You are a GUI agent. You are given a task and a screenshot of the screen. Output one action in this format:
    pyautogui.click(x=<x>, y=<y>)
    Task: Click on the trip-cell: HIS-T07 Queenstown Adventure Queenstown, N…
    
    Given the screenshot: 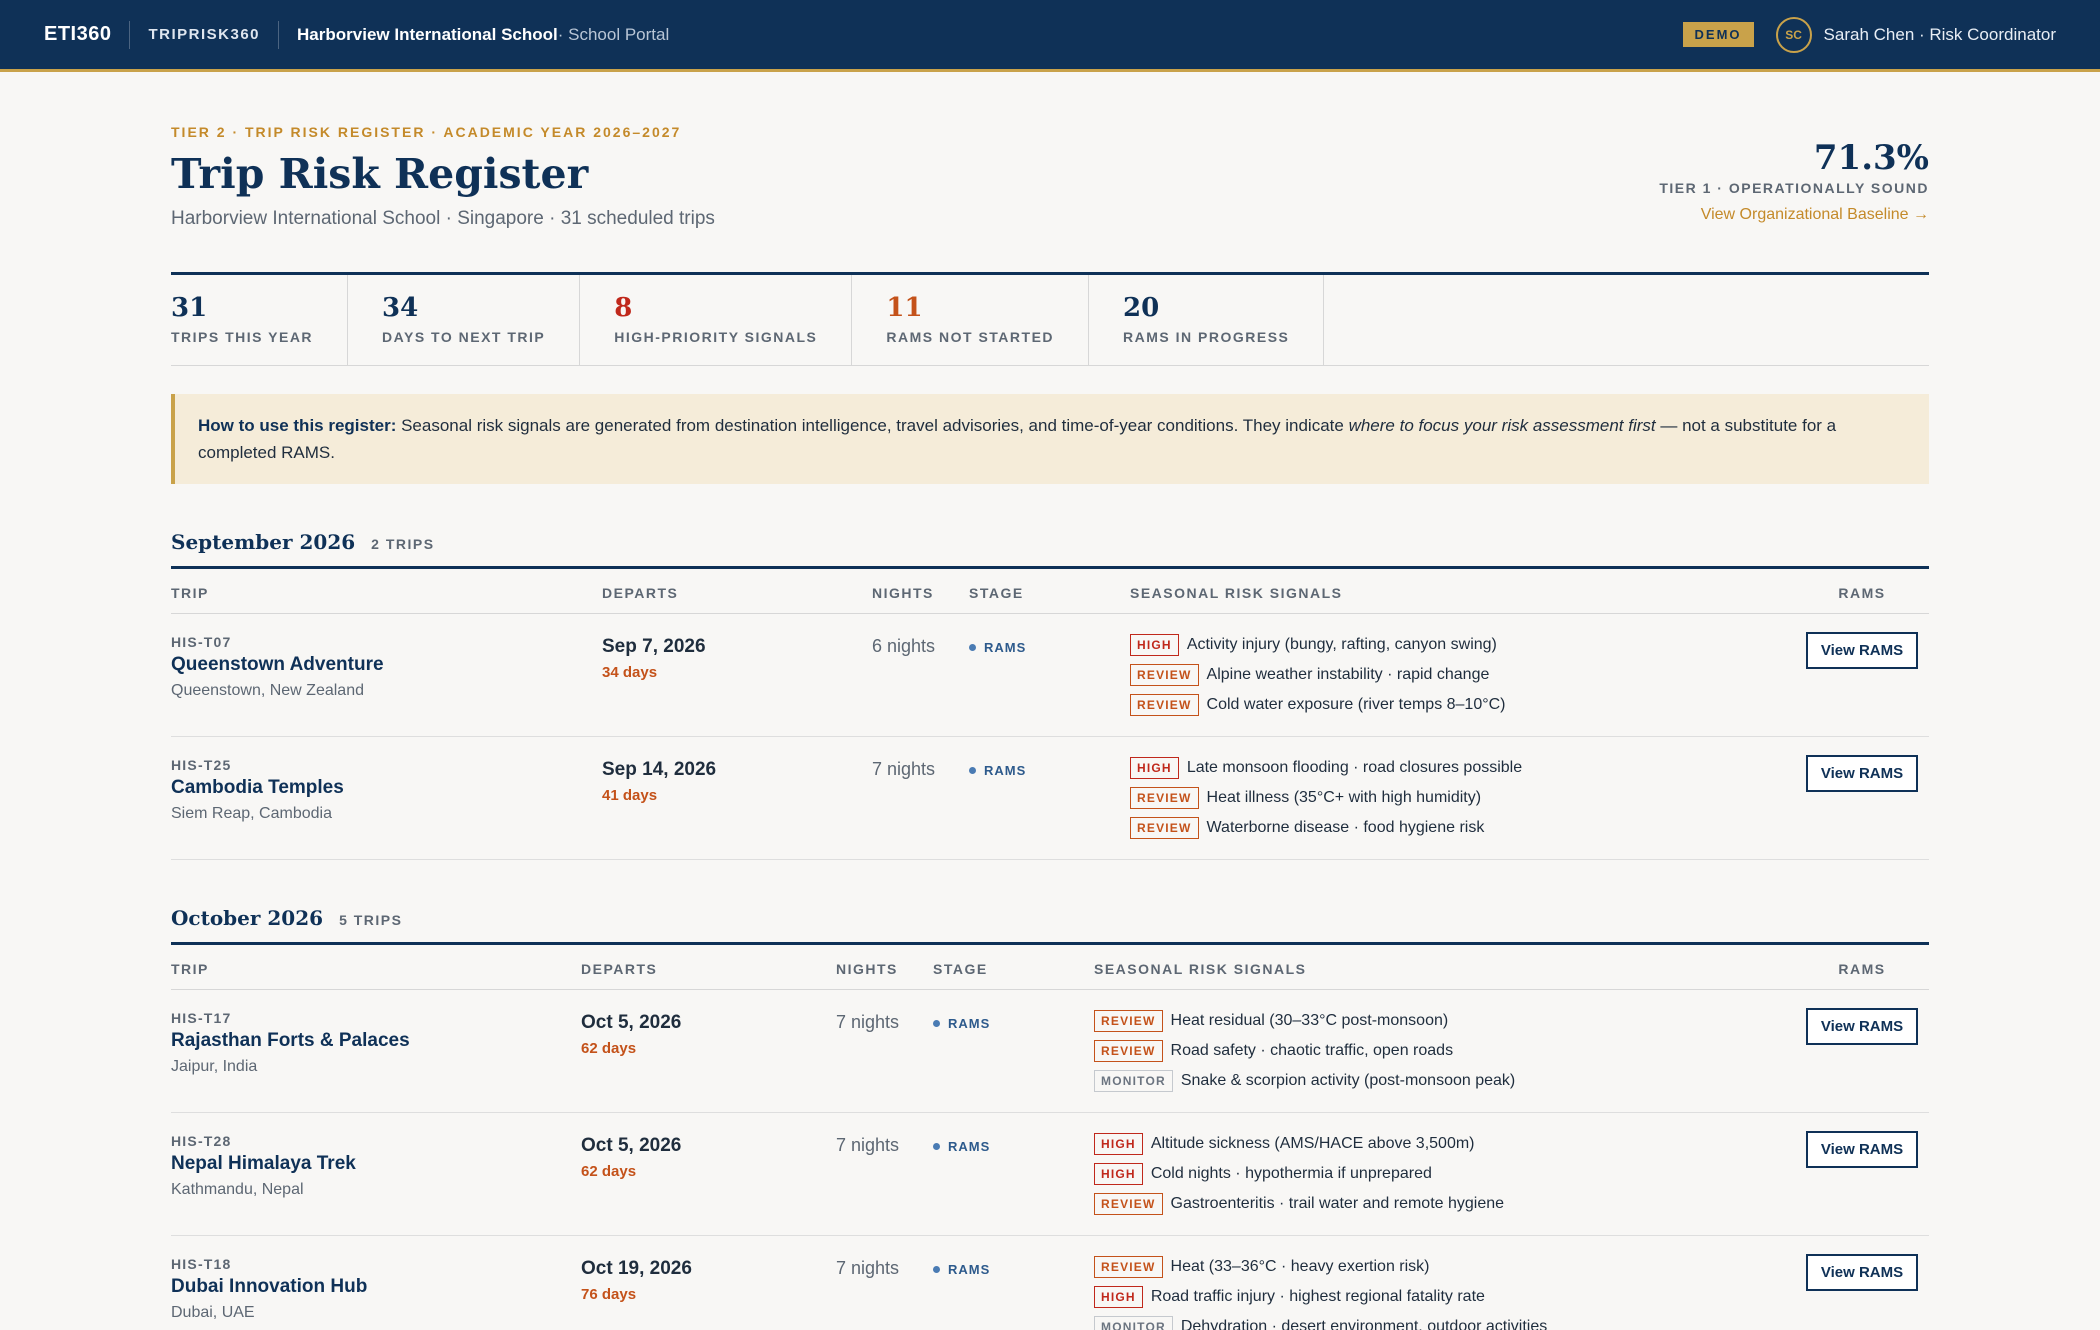 What is the action you would take?
    pyautogui.click(x=386, y=675)
    